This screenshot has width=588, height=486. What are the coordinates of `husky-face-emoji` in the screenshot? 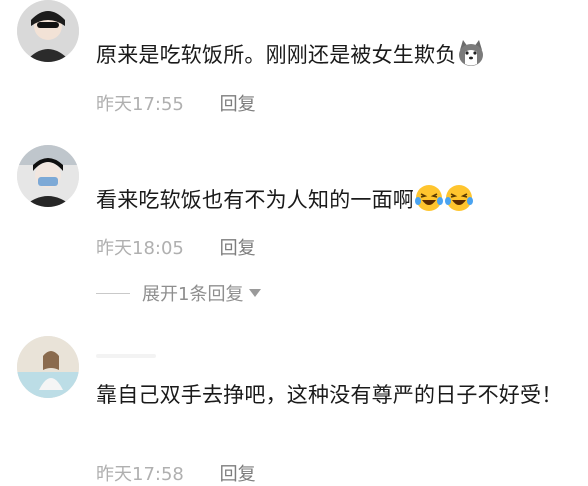 It's located at (471, 59).